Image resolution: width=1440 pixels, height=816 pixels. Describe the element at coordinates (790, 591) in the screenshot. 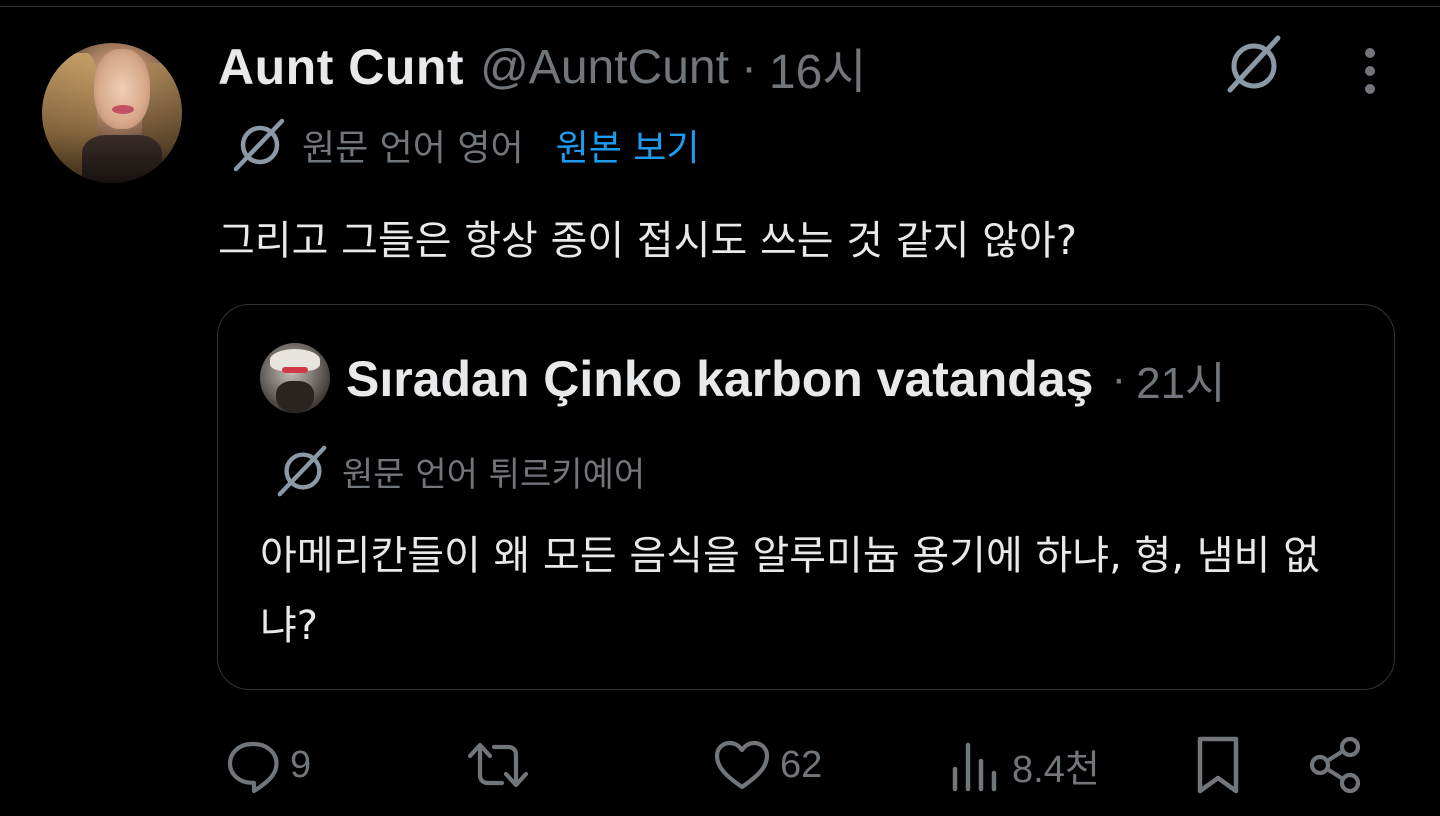

I see `quoted-tweet-text: 아메리칸들이 왜 모든 음식을 알루미늄 용기에 하냐, 형, 냄비 없냐?` at that location.